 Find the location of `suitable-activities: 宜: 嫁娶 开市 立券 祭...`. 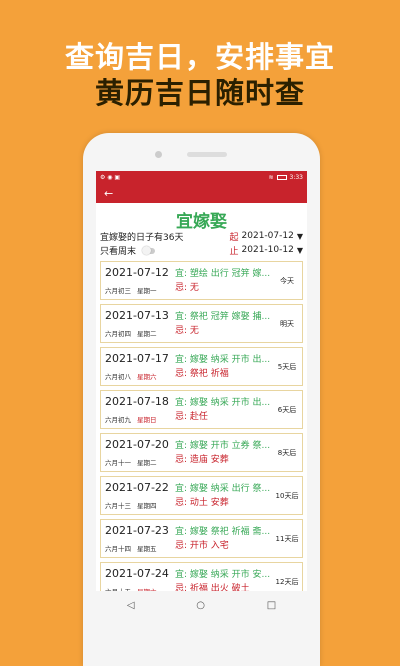

suitable-activities: 宜: 嫁娶 开市 立券 祭... is located at coordinates (223, 446).